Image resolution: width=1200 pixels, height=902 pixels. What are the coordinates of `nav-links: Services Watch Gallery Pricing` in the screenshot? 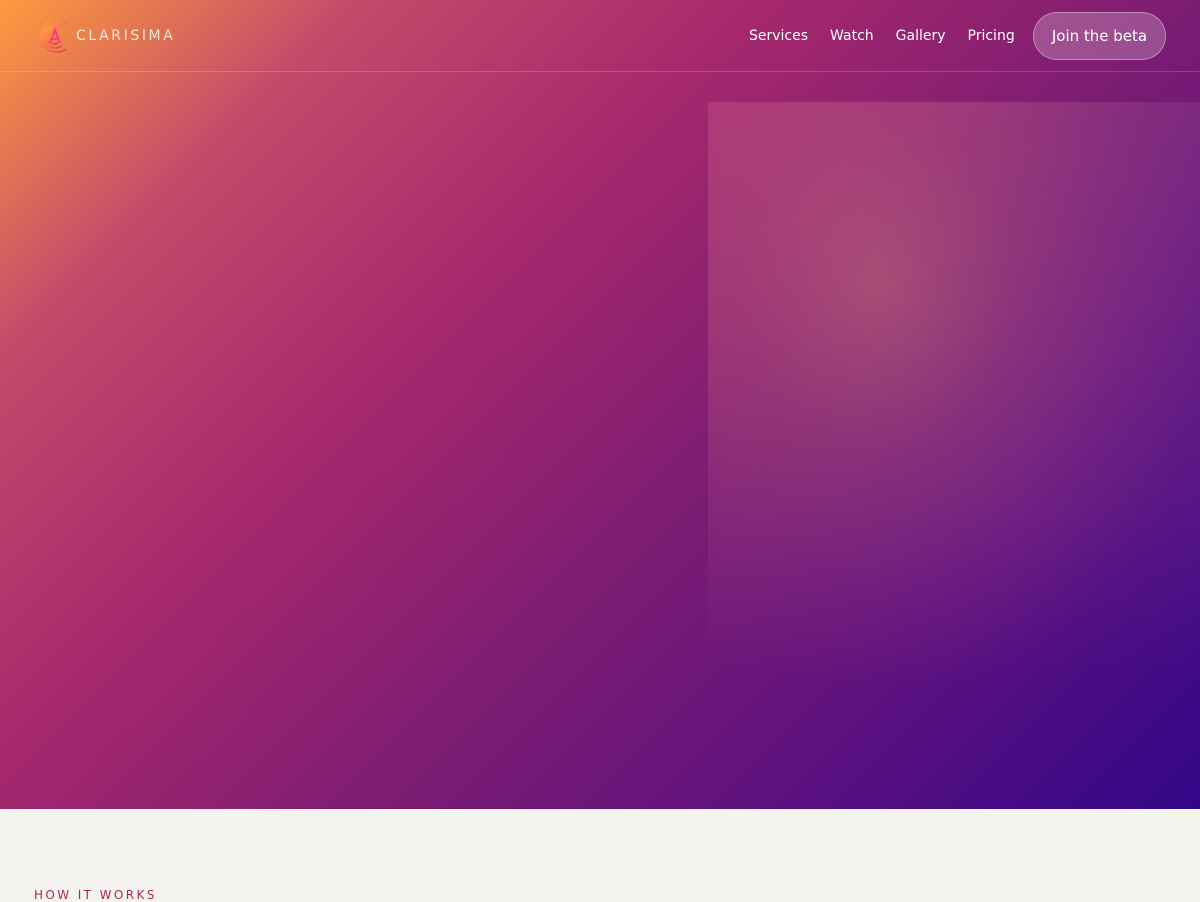 It's located at (882, 36).